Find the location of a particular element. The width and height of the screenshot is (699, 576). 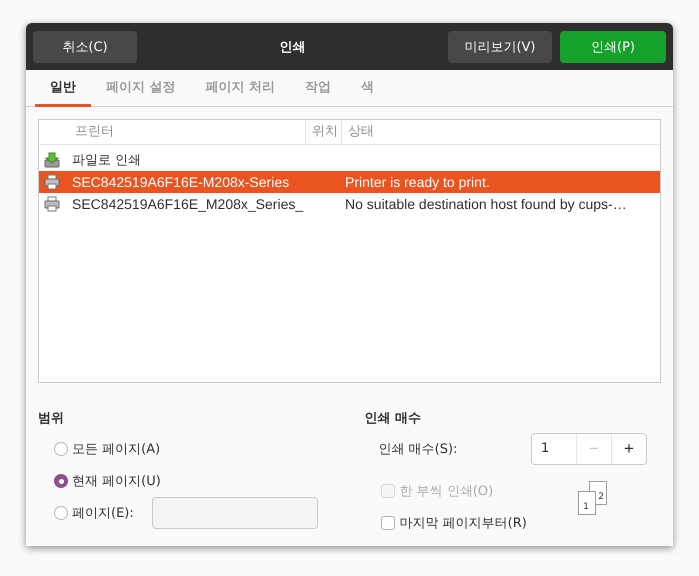

checkbox is located at coordinates (387, 523).